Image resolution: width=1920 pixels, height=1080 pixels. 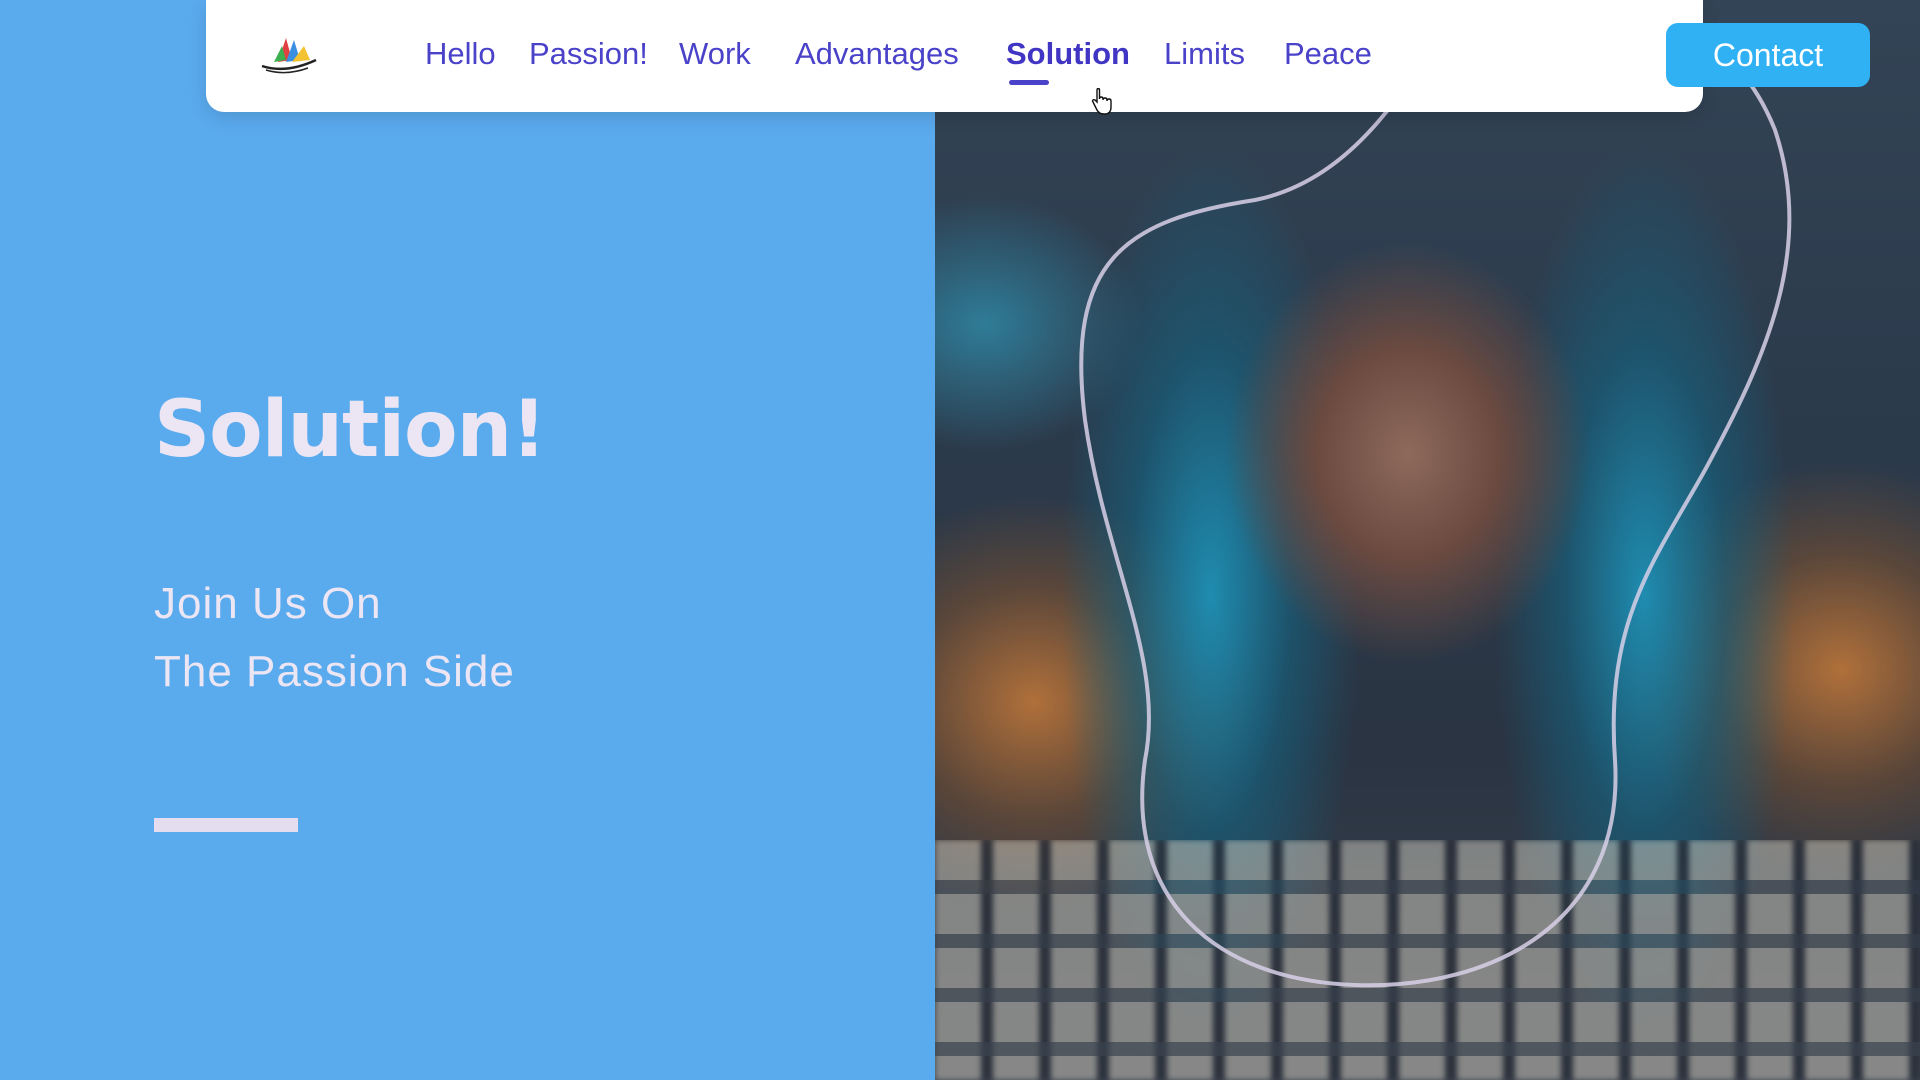 What do you see at coordinates (1068, 54) in the screenshot?
I see `nav-item-solution: Solution` at bounding box center [1068, 54].